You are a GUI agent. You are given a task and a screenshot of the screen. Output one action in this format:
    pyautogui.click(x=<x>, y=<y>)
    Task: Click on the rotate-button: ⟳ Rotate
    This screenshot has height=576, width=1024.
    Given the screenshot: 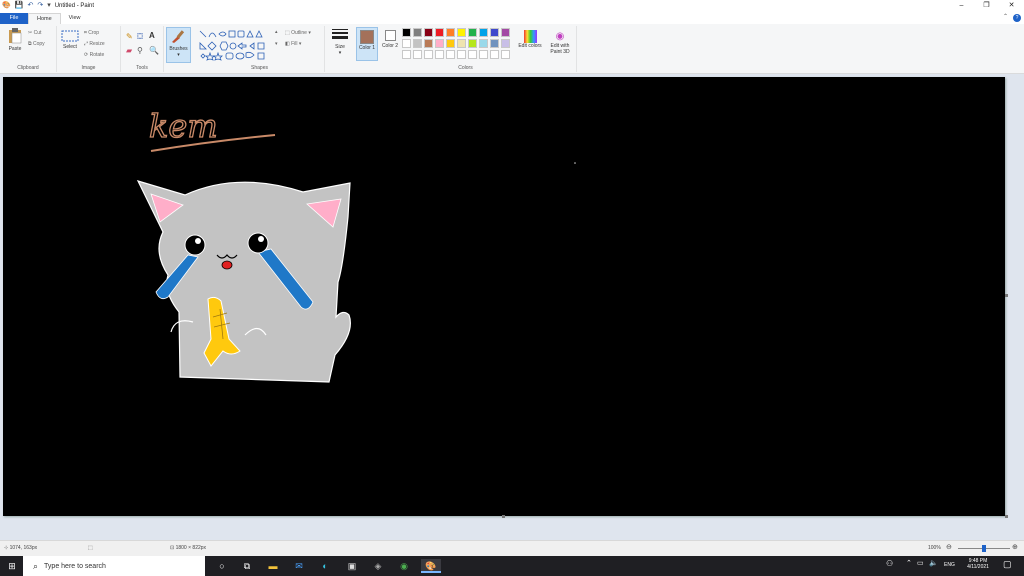 What is the action you would take?
    pyautogui.click(x=94, y=55)
    